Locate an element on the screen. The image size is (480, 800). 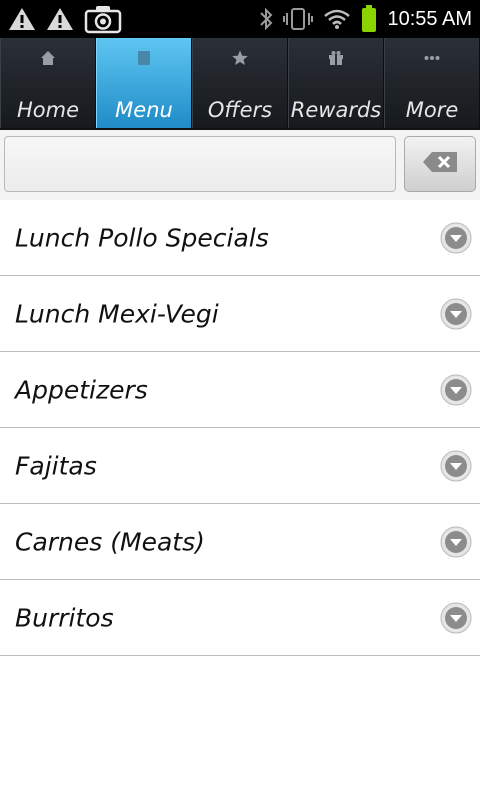
clock: 10:55 AM is located at coordinates (429, 18).